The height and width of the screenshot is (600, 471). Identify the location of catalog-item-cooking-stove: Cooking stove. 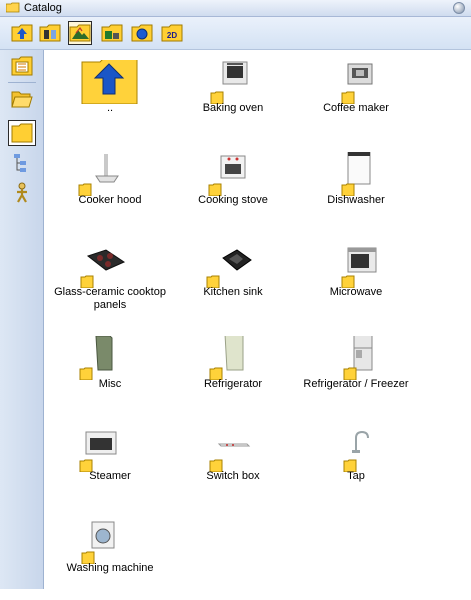
(233, 187).